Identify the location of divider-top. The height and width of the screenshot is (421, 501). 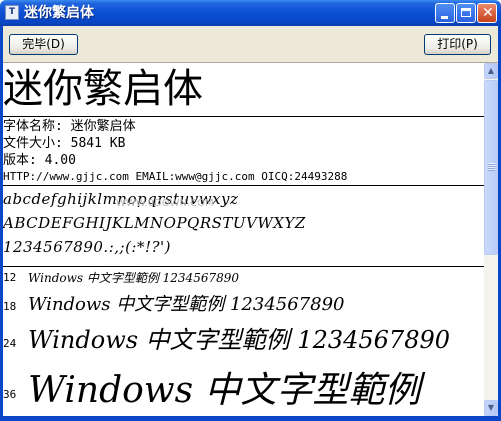
(243, 116).